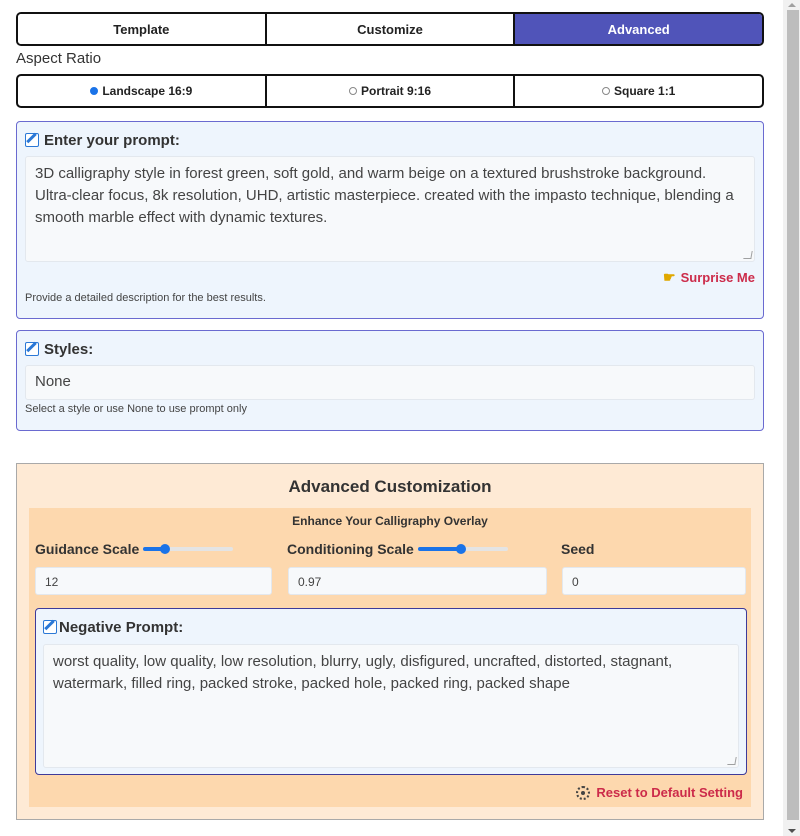  What do you see at coordinates (142, 29) in the screenshot?
I see `tab-template: Template` at bounding box center [142, 29].